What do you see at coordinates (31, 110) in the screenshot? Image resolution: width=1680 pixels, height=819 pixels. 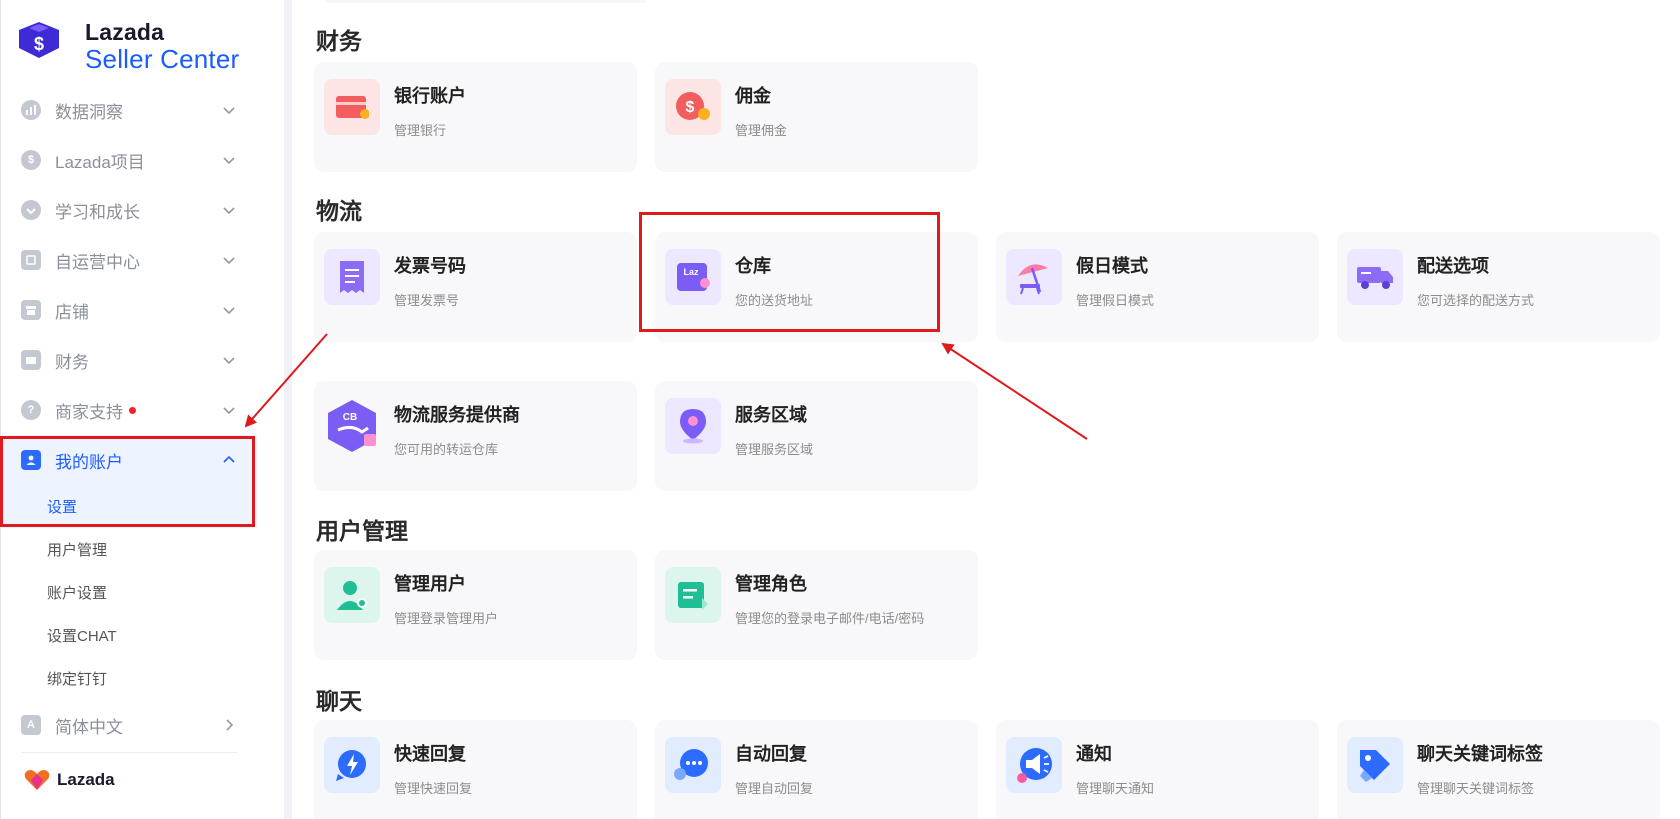 I see `chart-icon` at bounding box center [31, 110].